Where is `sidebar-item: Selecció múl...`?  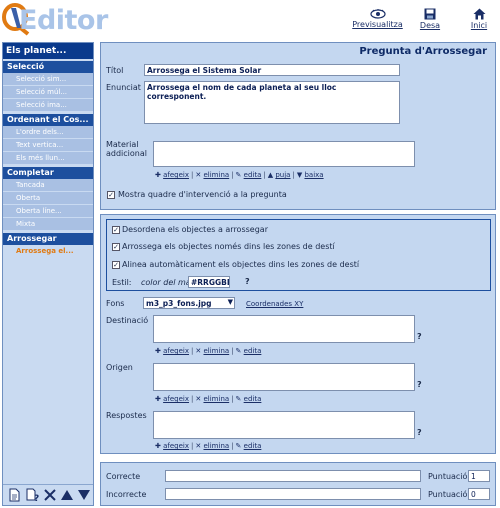
sidebar-item: Selecció múl... is located at coordinates (48, 92).